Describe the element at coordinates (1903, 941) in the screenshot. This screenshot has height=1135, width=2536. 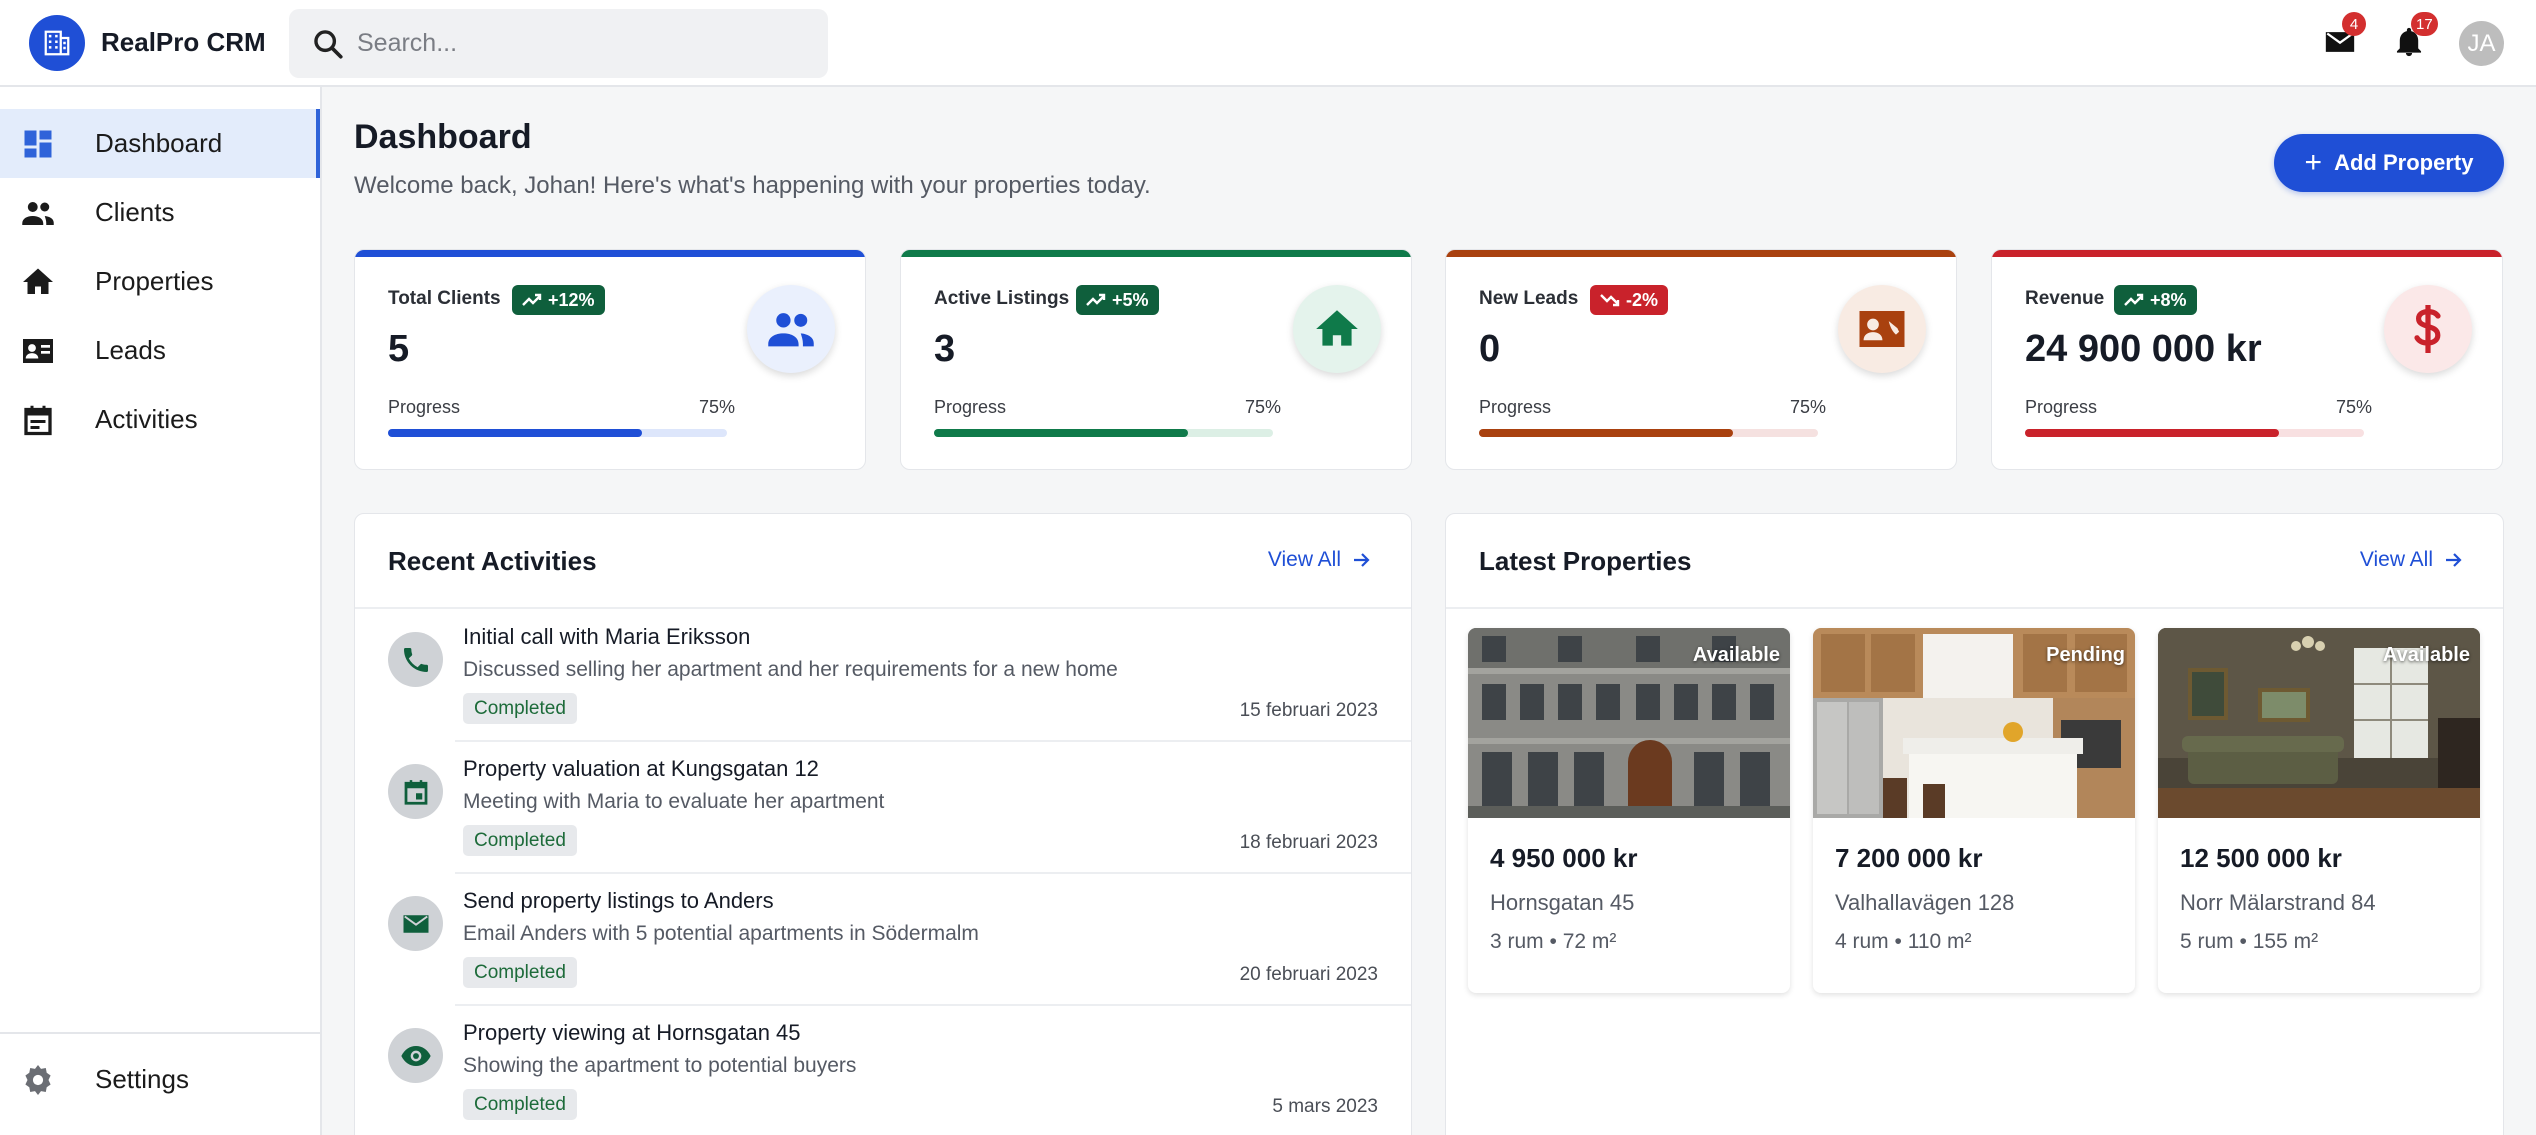
I see `property-specs: 4 rum • 110 m²` at that location.